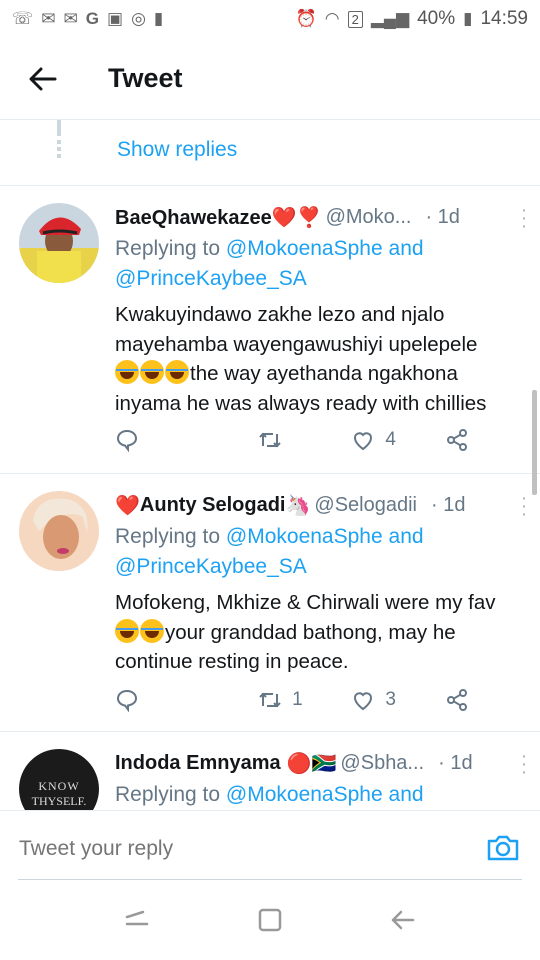 The image size is (540, 960). I want to click on thread-dots, so click(59, 149).